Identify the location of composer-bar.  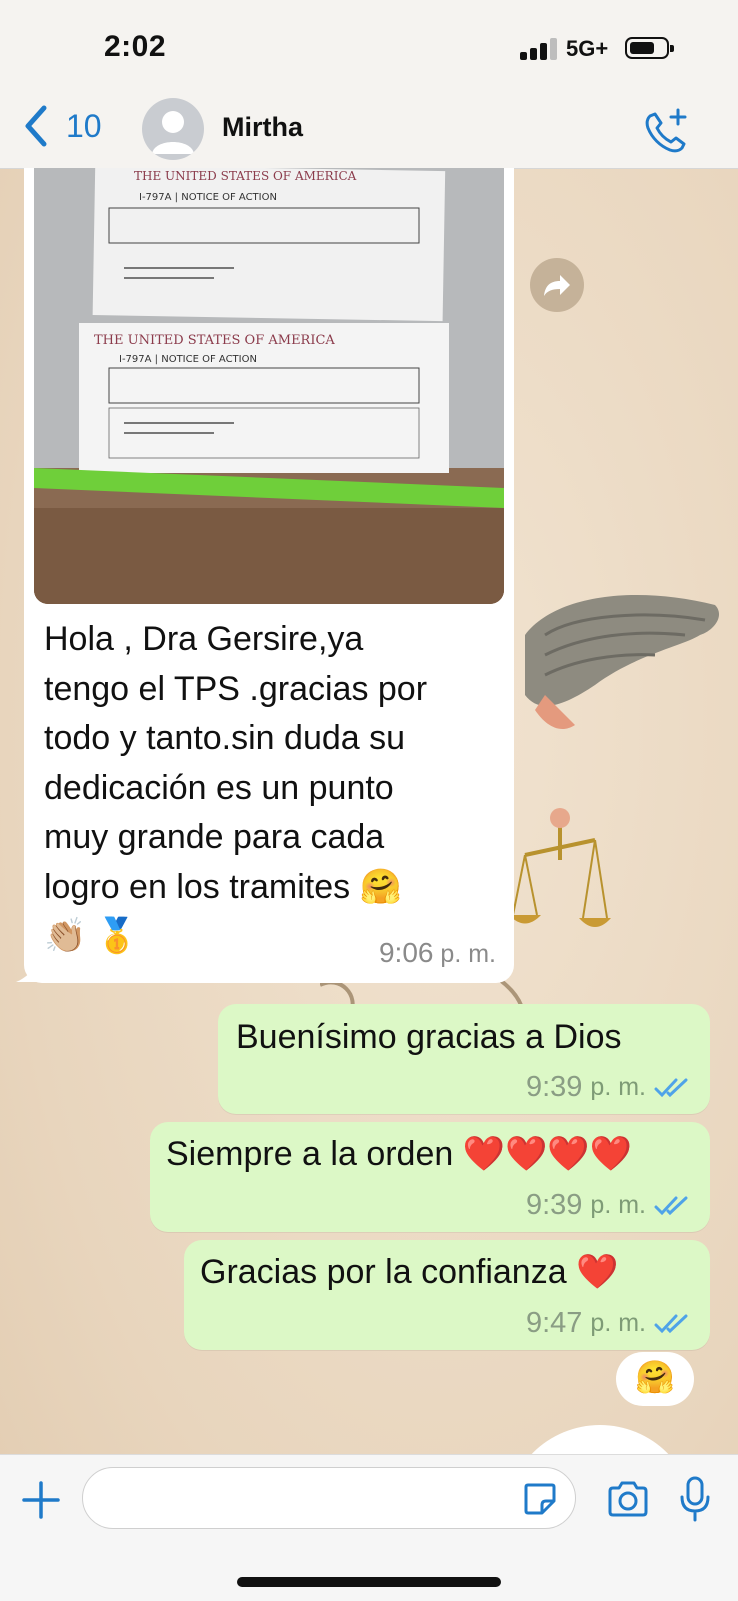
(369, 1527).